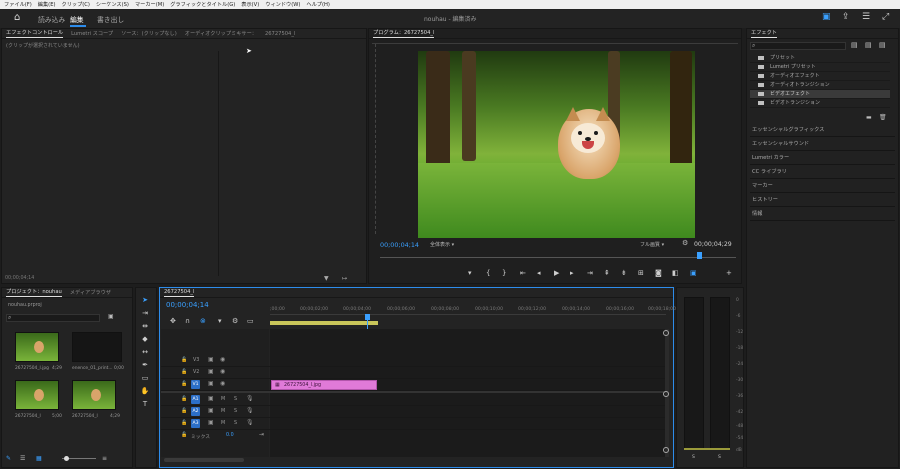 The height and width of the screenshot is (469, 900). Describe the element at coordinates (35, 33) in the screenshot. I see `tab-effect-controls: エフェクトコントロール` at that location.